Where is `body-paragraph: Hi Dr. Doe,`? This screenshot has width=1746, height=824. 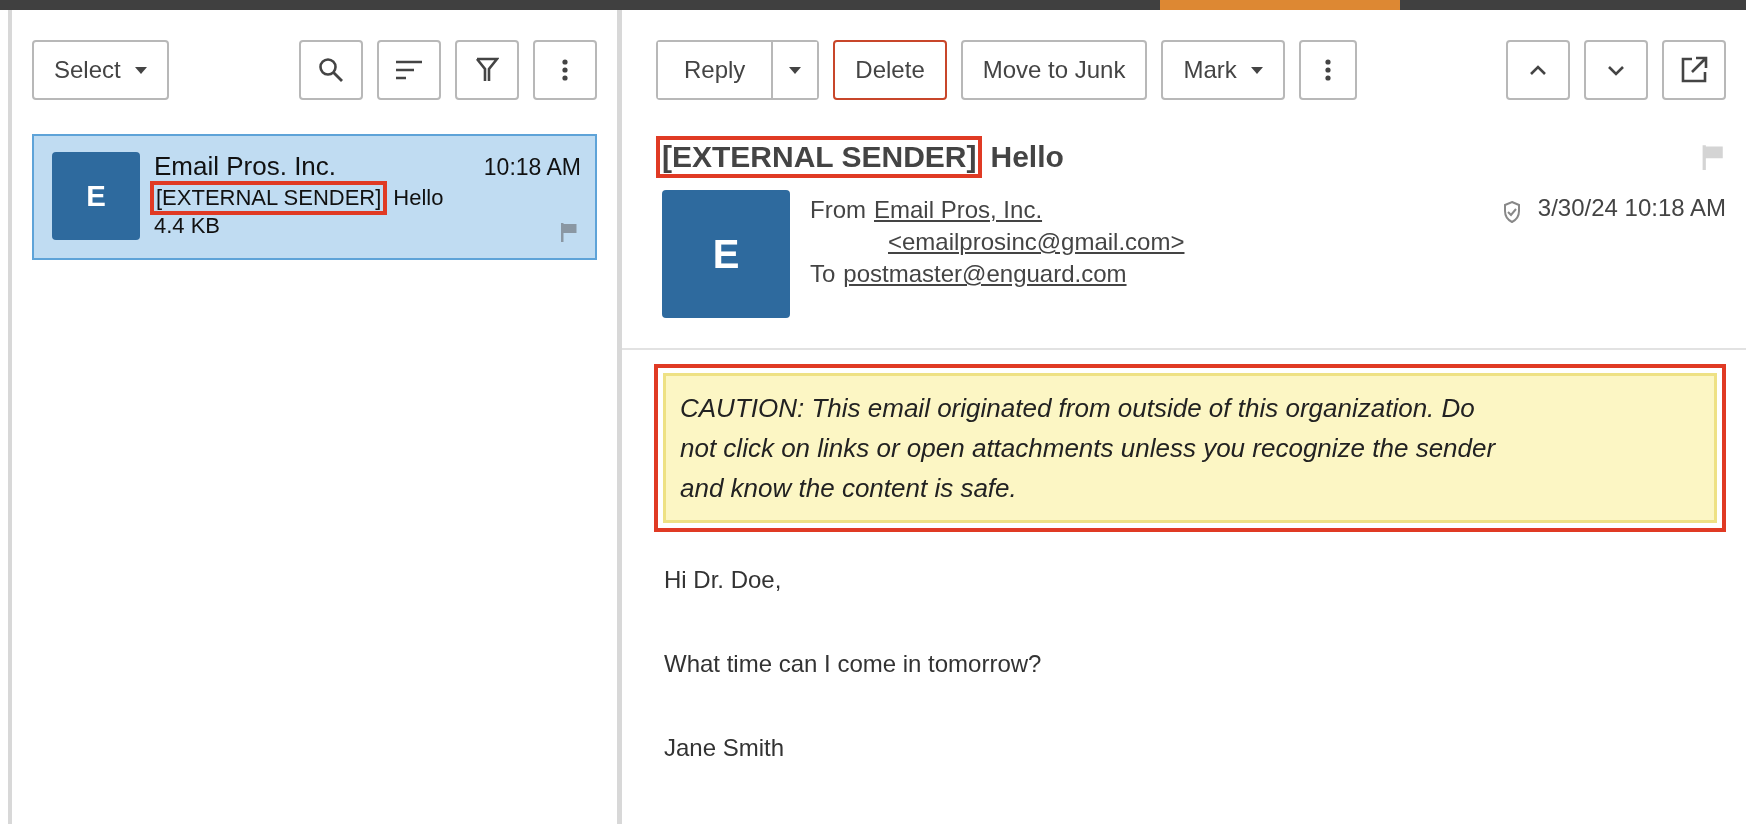
body-paragraph: Hi Dr. Doe, is located at coordinates (723, 580).